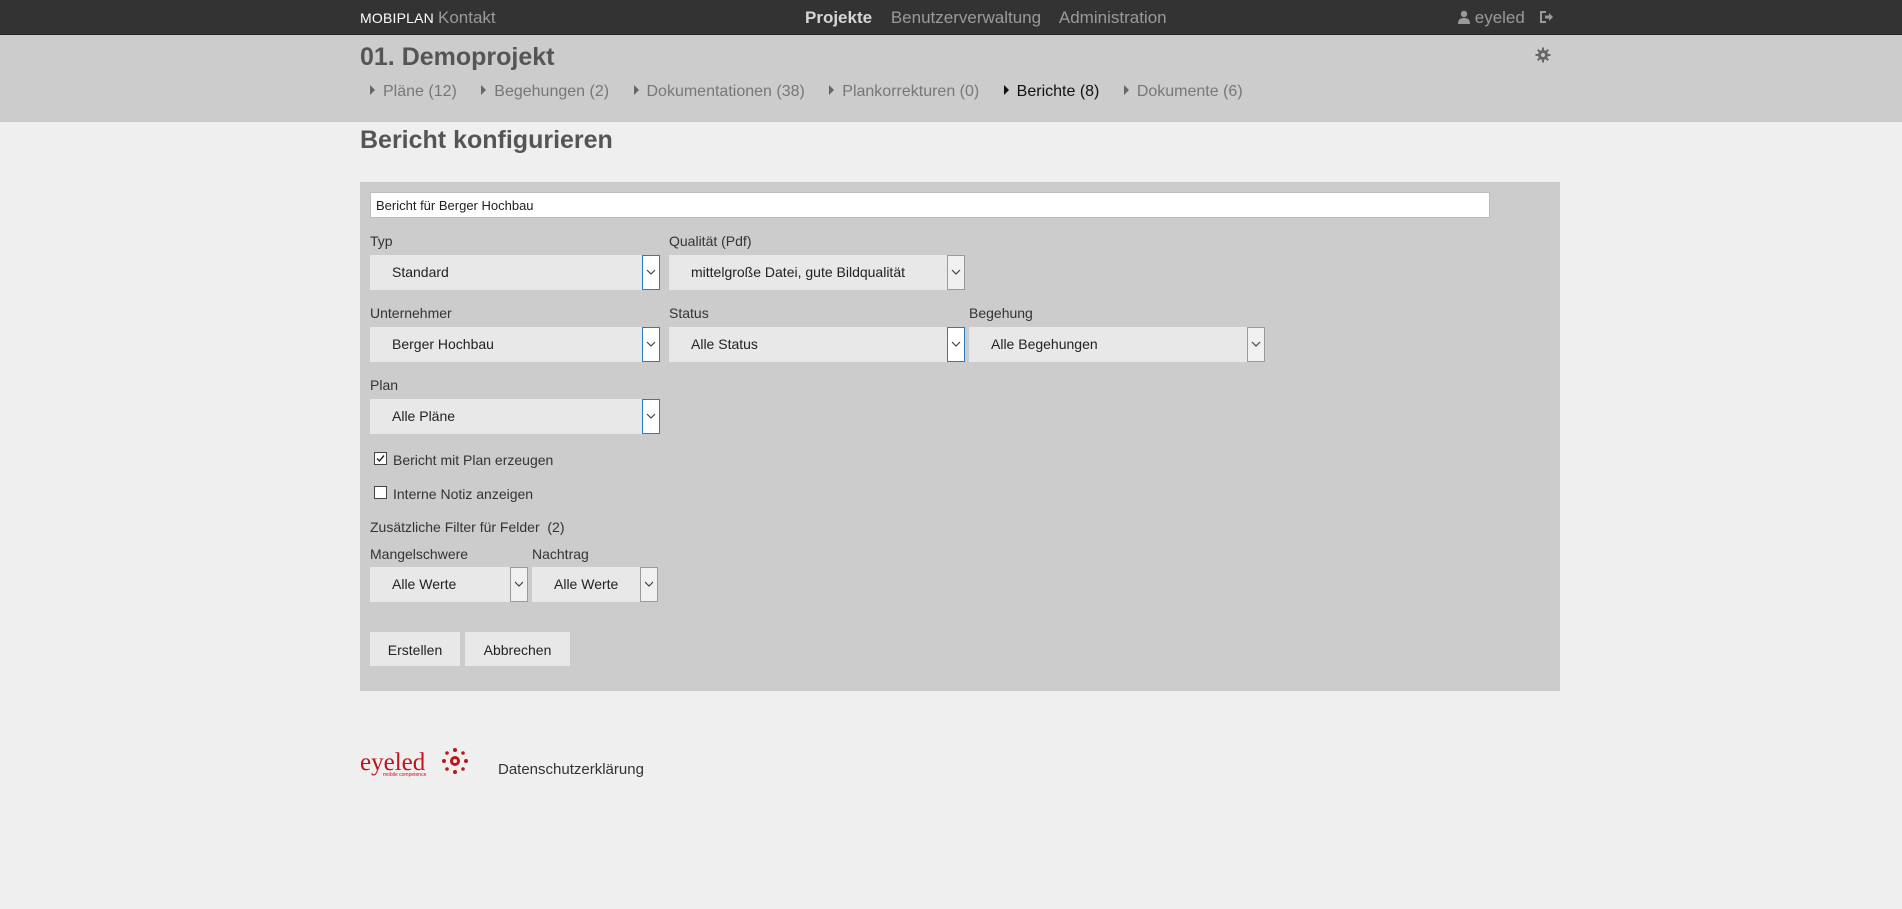 The width and height of the screenshot is (1902, 909). Describe the element at coordinates (1113, 17) in the screenshot. I see `nav-administration: Administration` at that location.